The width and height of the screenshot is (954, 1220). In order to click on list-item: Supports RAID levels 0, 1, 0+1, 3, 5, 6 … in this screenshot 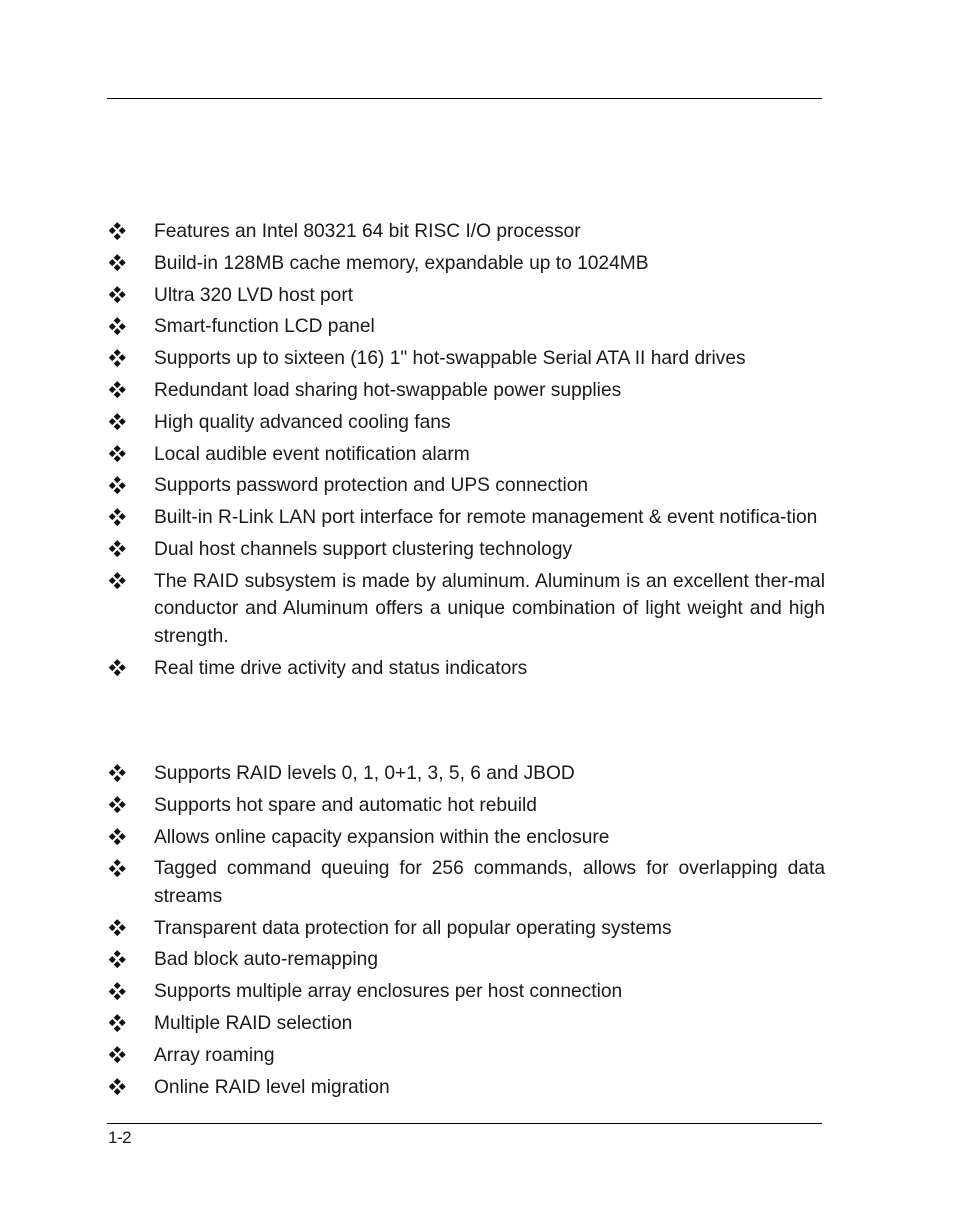, I will do `click(466, 774)`.